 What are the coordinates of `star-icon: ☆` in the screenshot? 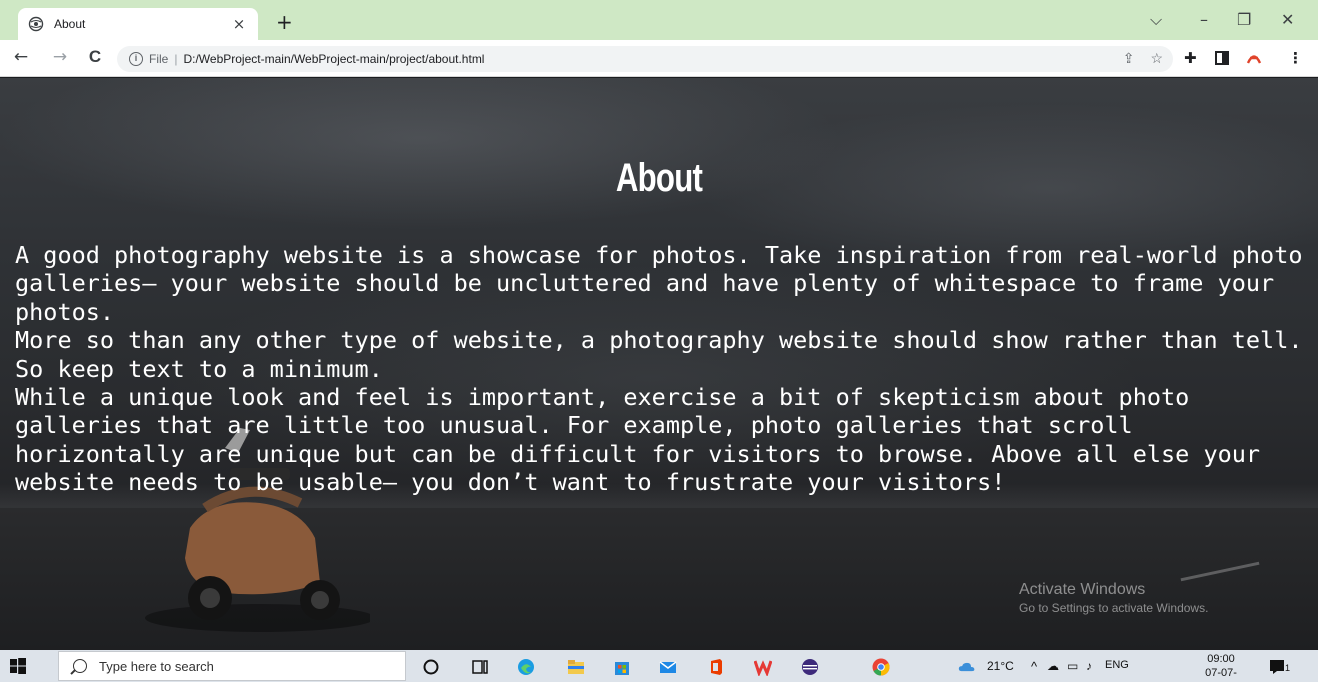 It's located at (1156, 58).